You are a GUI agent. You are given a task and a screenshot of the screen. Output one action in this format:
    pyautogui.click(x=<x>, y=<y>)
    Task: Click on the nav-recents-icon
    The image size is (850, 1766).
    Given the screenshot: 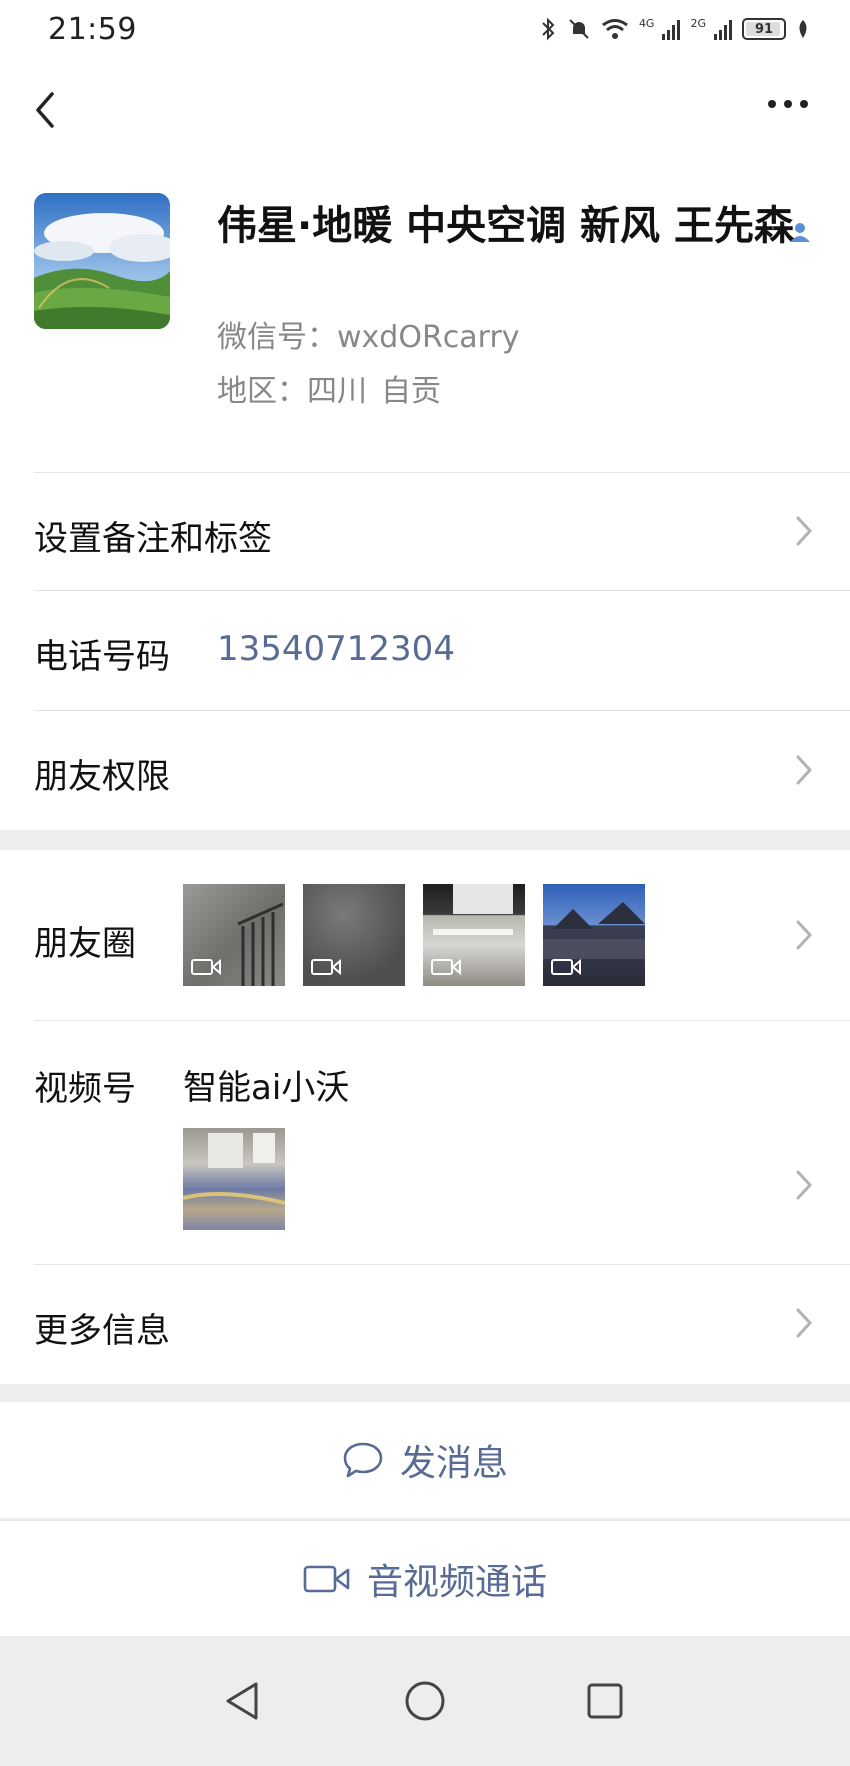 What is the action you would take?
    pyautogui.click(x=605, y=1701)
    